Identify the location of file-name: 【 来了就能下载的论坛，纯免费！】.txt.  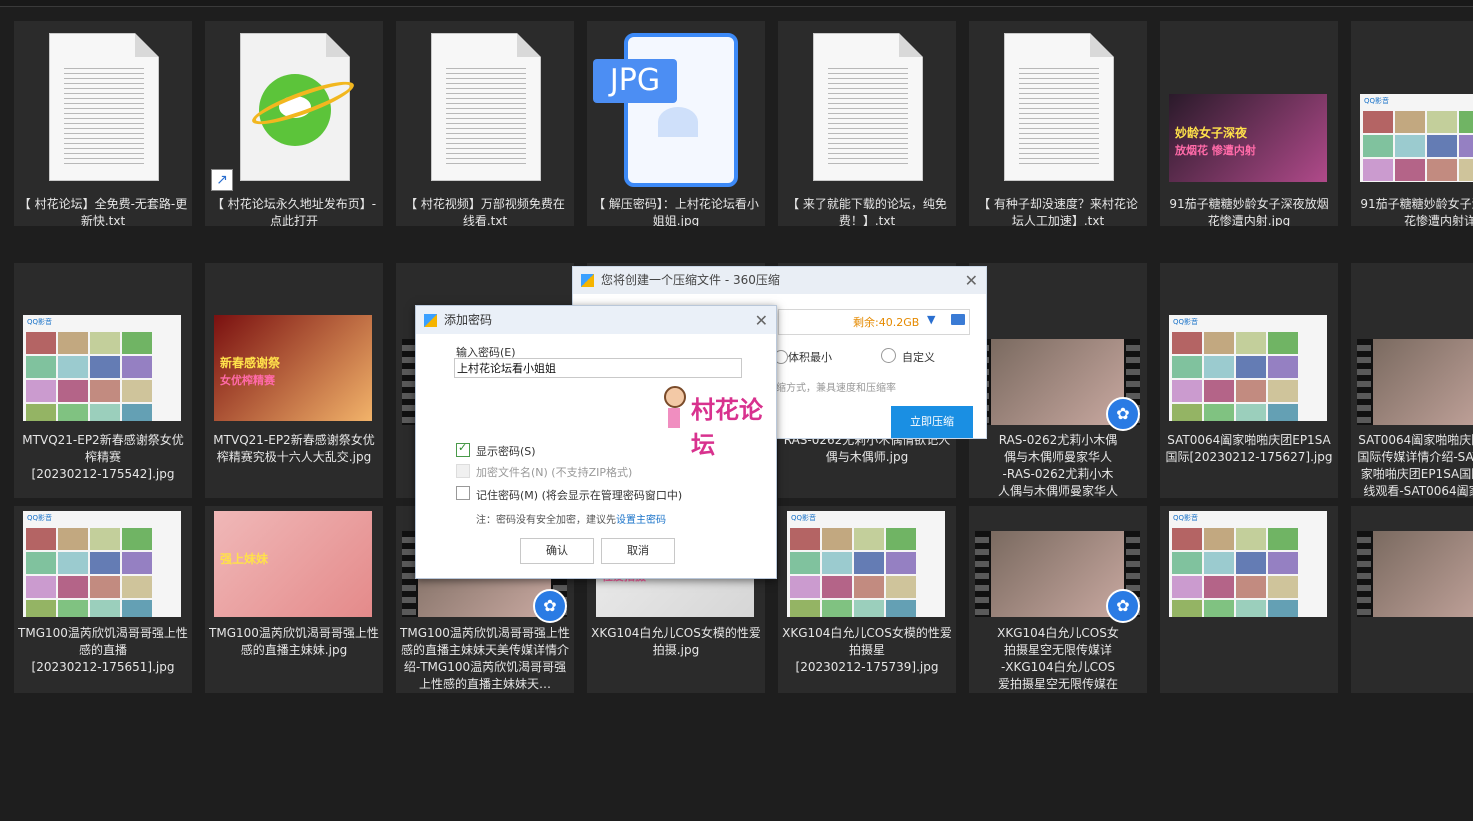
(867, 211).